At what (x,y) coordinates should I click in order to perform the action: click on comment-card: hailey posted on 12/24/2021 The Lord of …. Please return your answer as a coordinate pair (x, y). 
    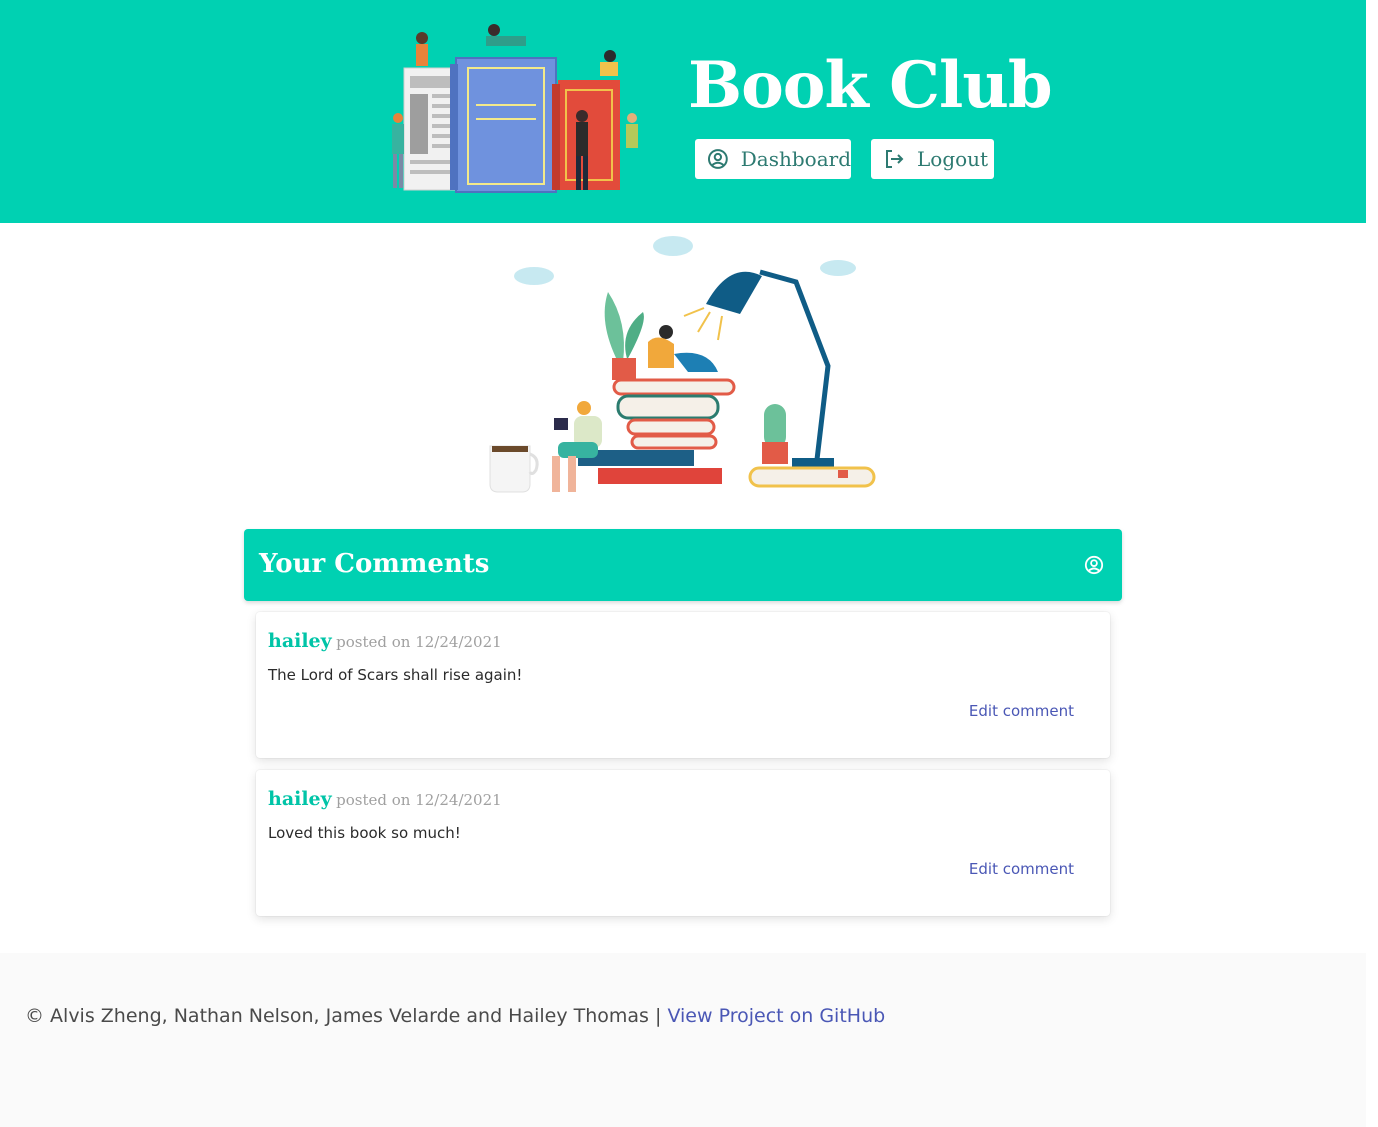
    Looking at the image, I should click on (683, 685).